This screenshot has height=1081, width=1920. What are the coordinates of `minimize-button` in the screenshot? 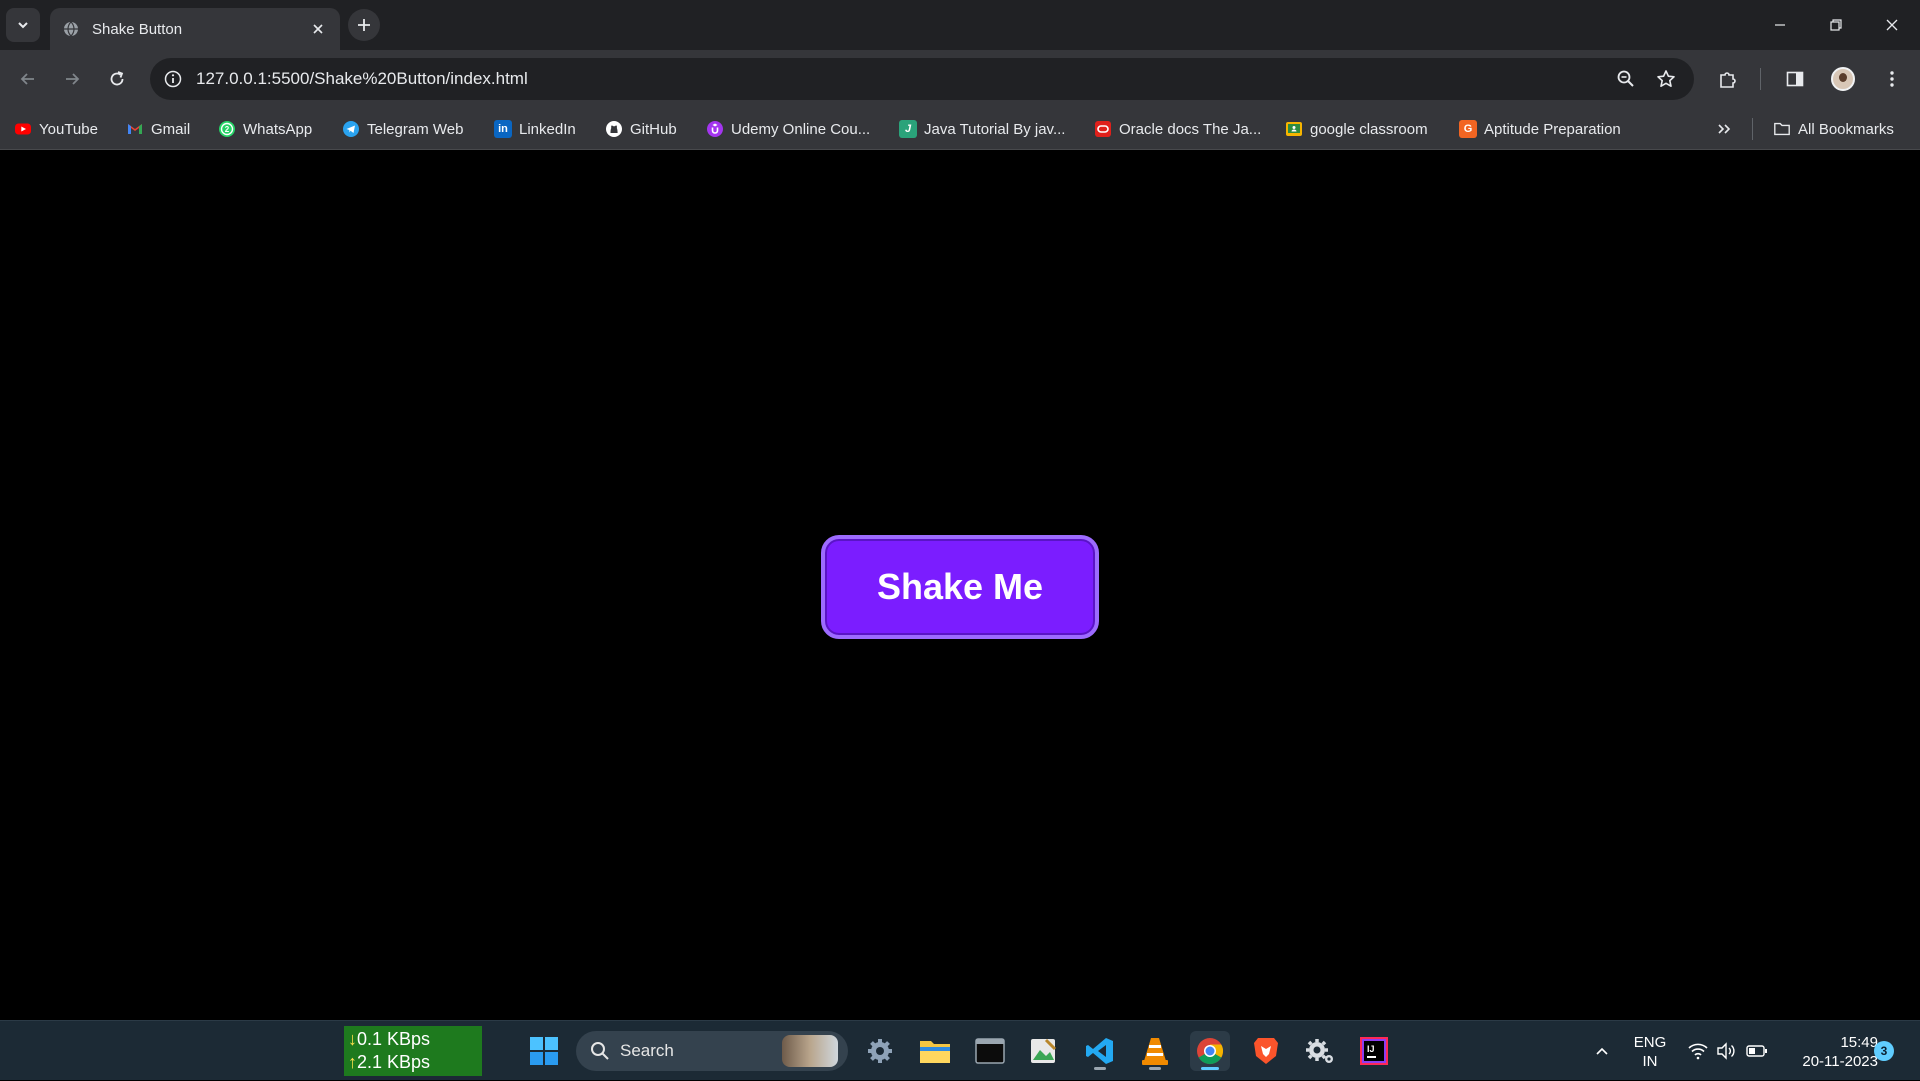 It's located at (1780, 25).